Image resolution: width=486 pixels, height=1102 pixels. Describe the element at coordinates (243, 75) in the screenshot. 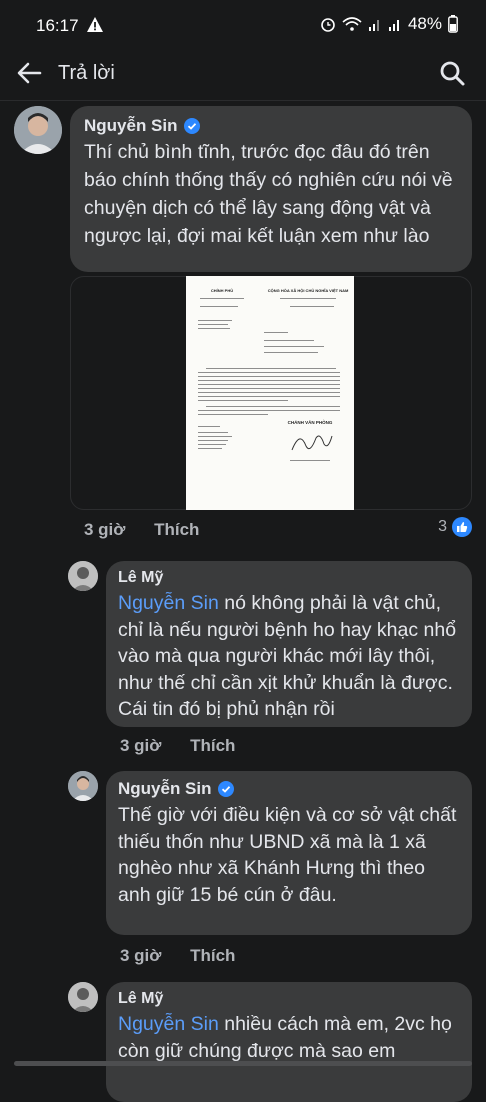

I see `top-app-bar: Trả lời` at that location.